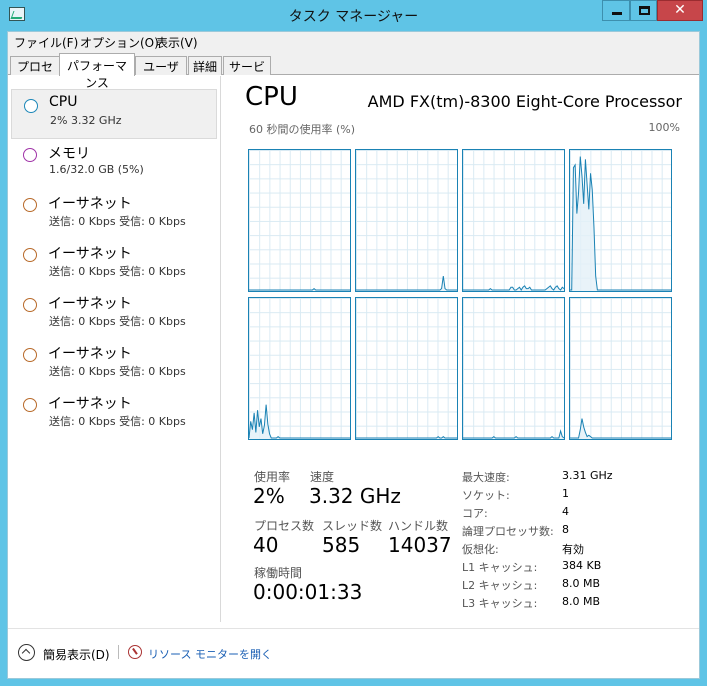 The image size is (707, 686). What do you see at coordinates (271, 97) in the screenshot?
I see `panel-title: CPU` at bounding box center [271, 97].